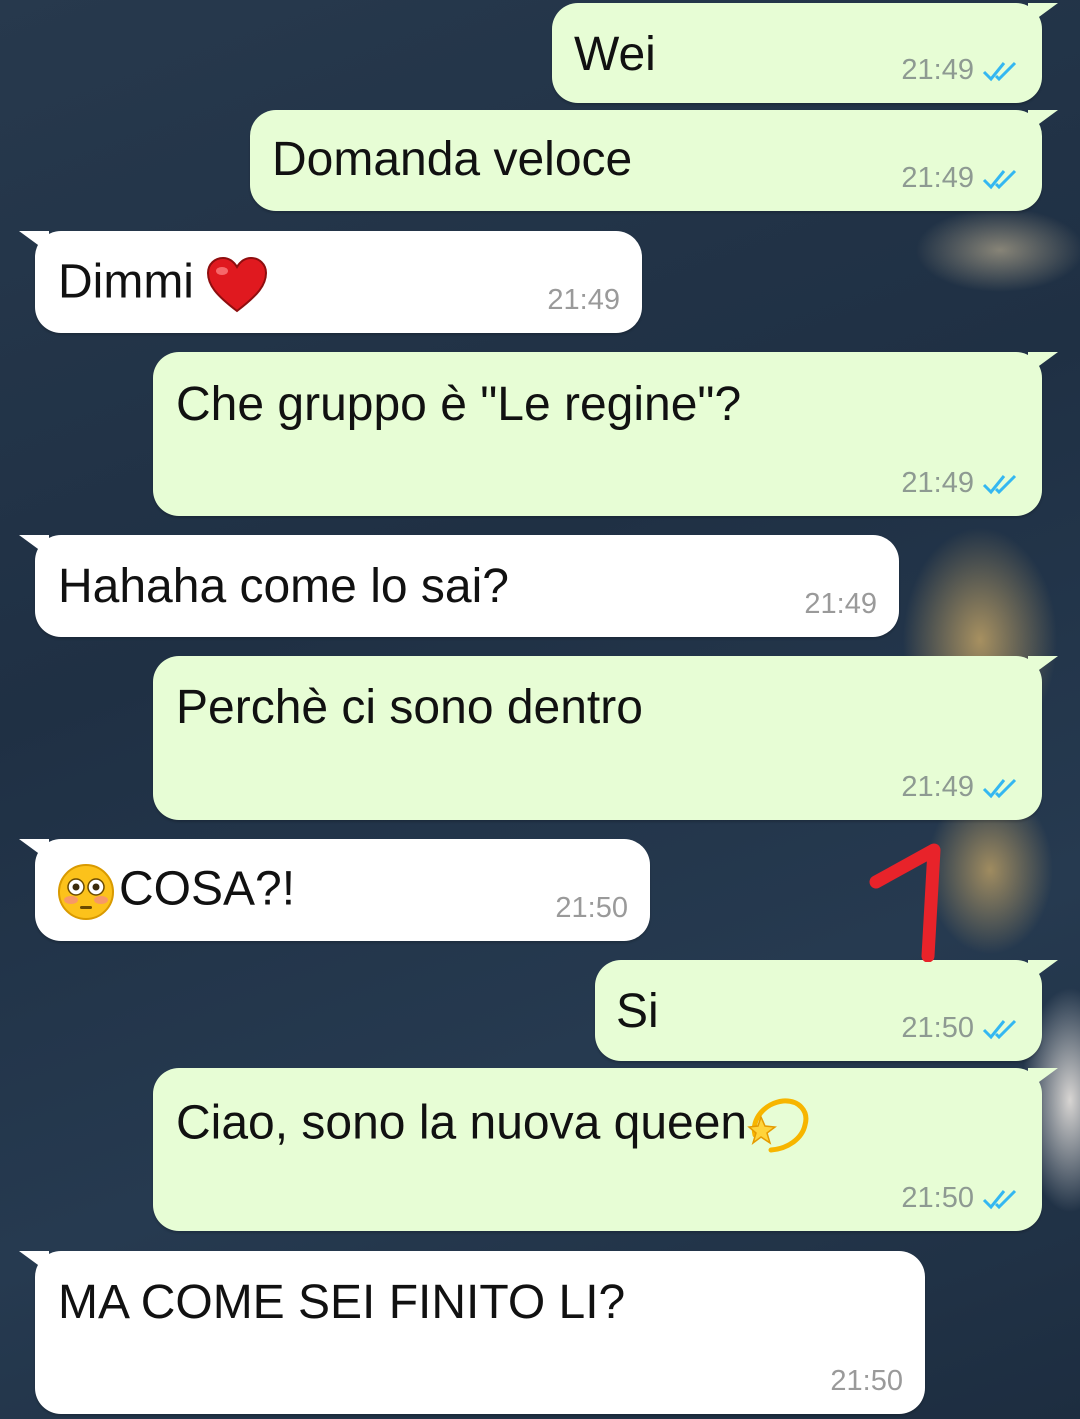  I want to click on dizzy-star-icon, so click(778, 1125).